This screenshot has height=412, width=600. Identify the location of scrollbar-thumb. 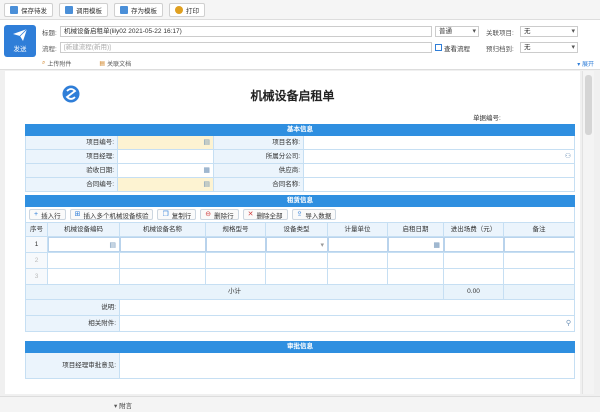
(588, 105).